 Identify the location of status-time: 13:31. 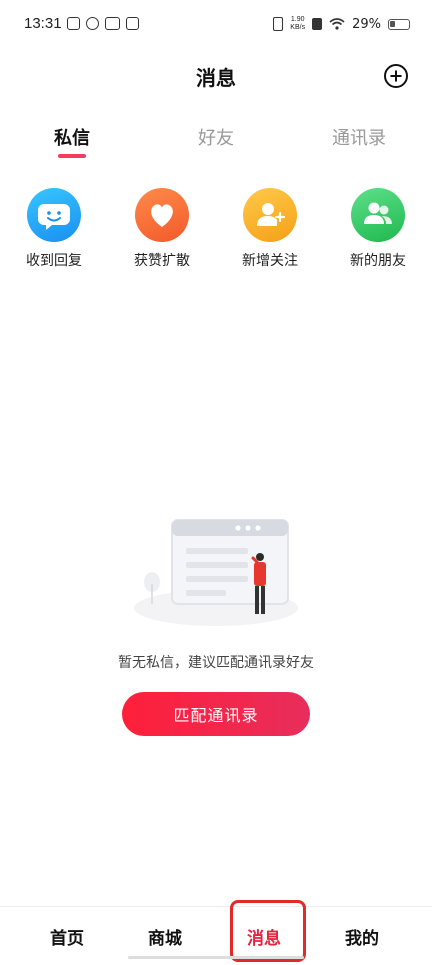
(43, 23).